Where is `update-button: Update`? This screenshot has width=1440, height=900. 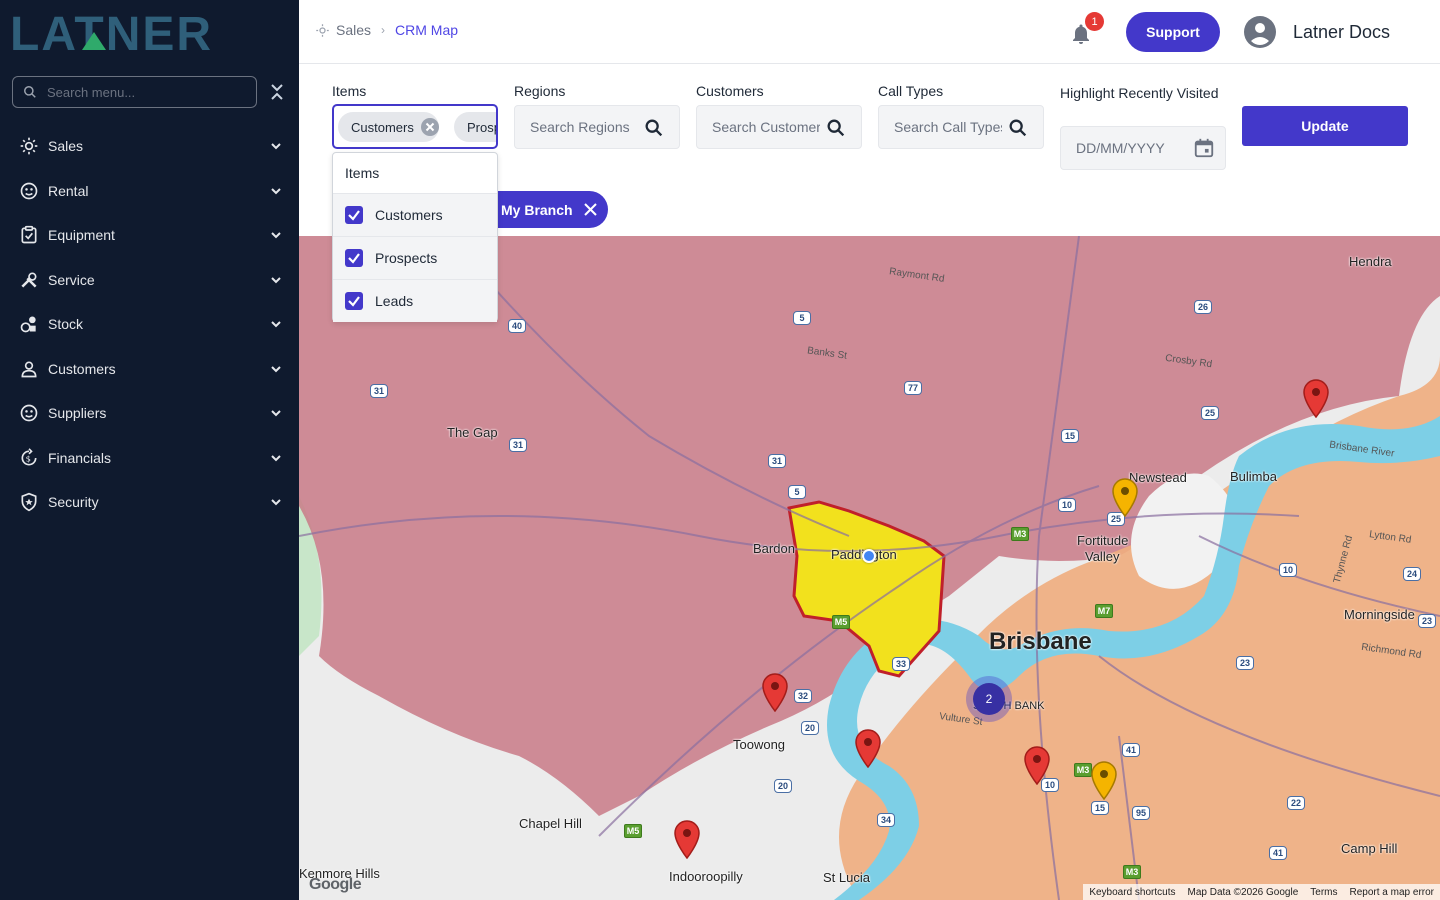
update-button: Update is located at coordinates (1325, 126).